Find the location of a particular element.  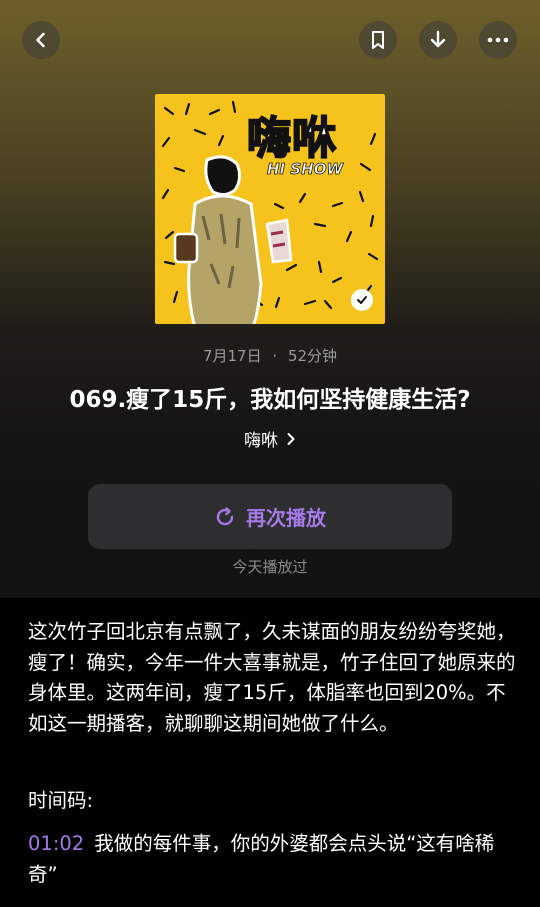

replay-label: 再次播放 is located at coordinates (286, 518).